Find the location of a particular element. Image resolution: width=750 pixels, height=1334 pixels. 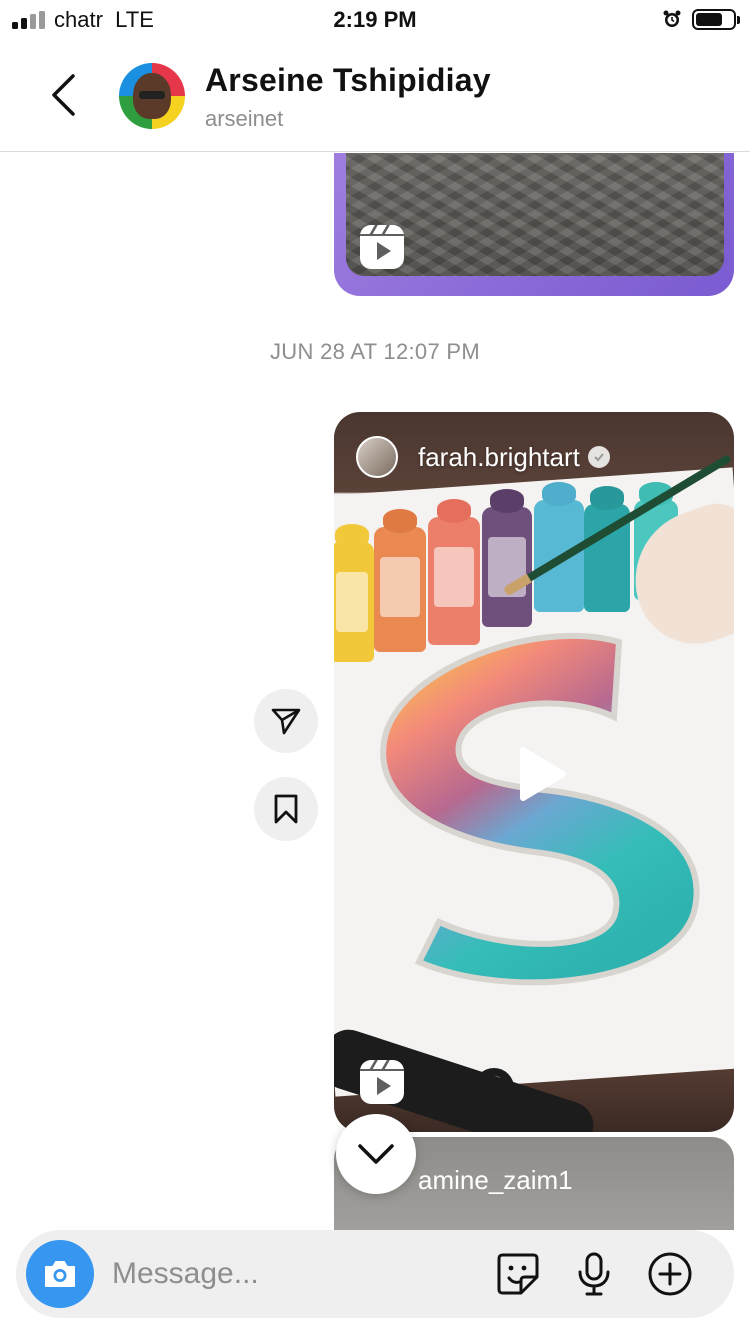

camera-icon is located at coordinates (60, 1274).